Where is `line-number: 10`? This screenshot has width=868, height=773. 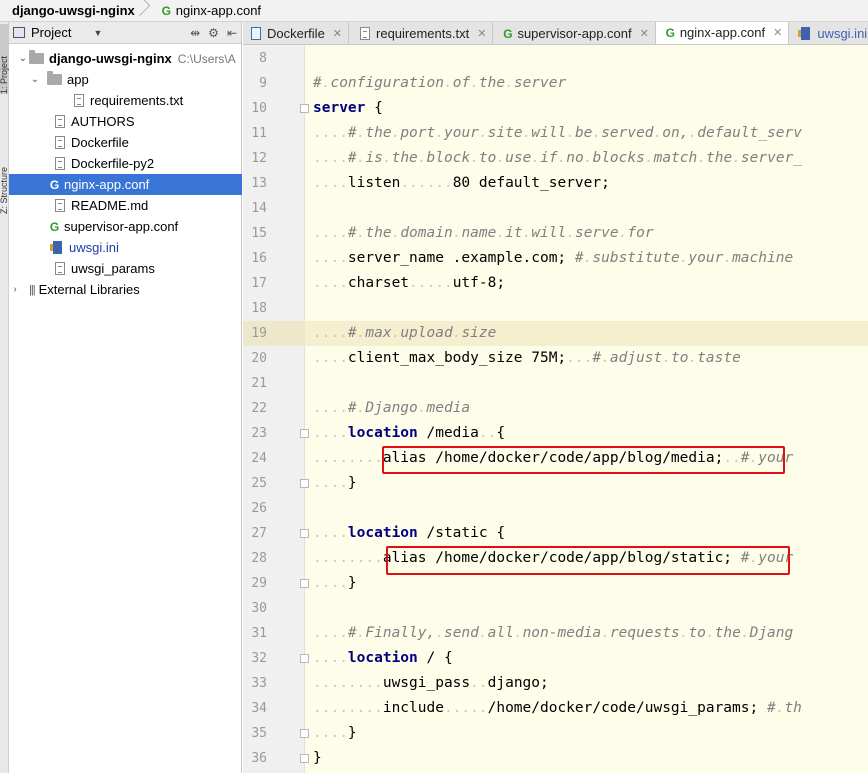
line-number: 10 is located at coordinates (259, 108).